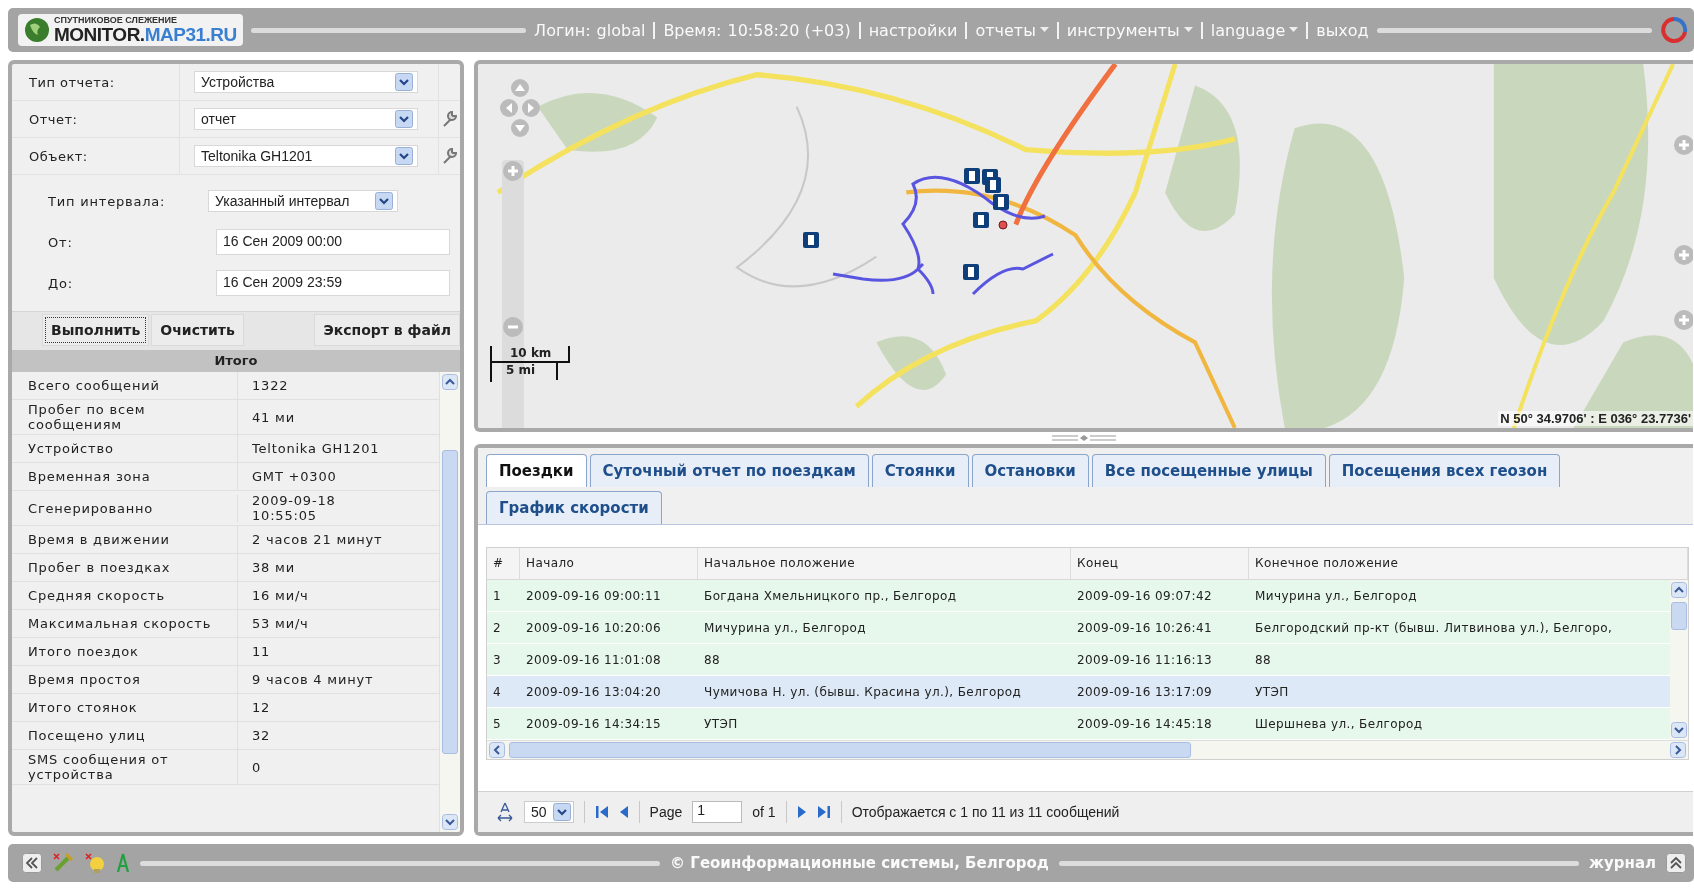  I want to click on table-row: 1 2009-09-16 09:00:11 Богдана Хмельницкого пр., Белгород 2009-09-16 09:07:42 Мичурина ул., Белгород, so click(1078, 596).